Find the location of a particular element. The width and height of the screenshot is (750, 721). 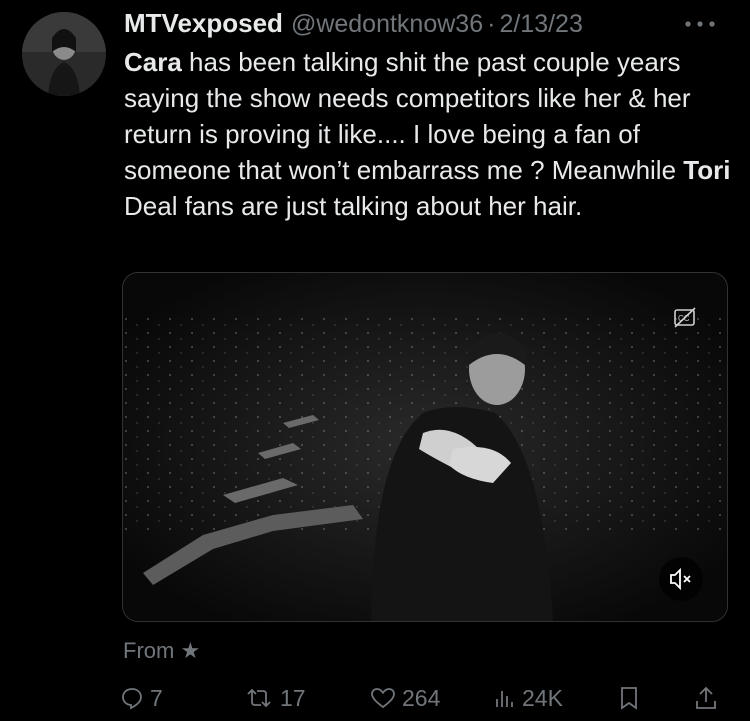

user-handle: @wedontknow36 is located at coordinates (387, 24).